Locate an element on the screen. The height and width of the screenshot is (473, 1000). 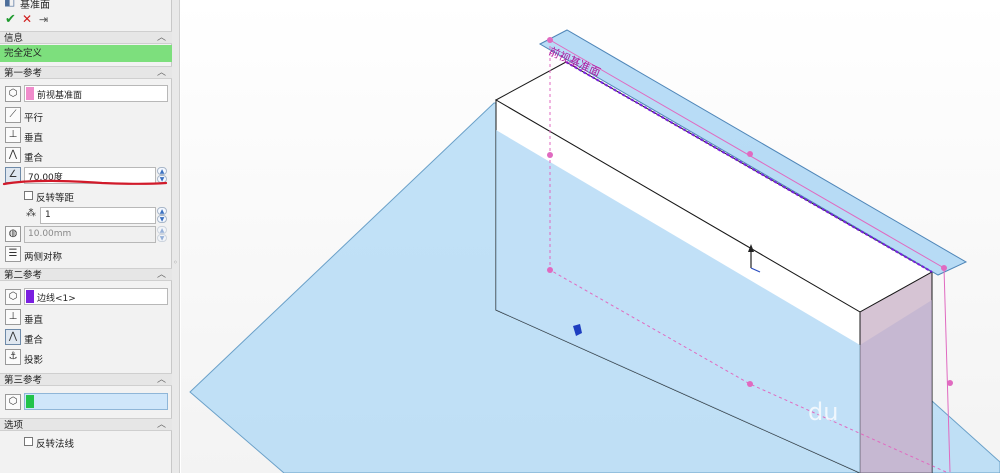
distance-value: 10.00mm is located at coordinates (50, 234).